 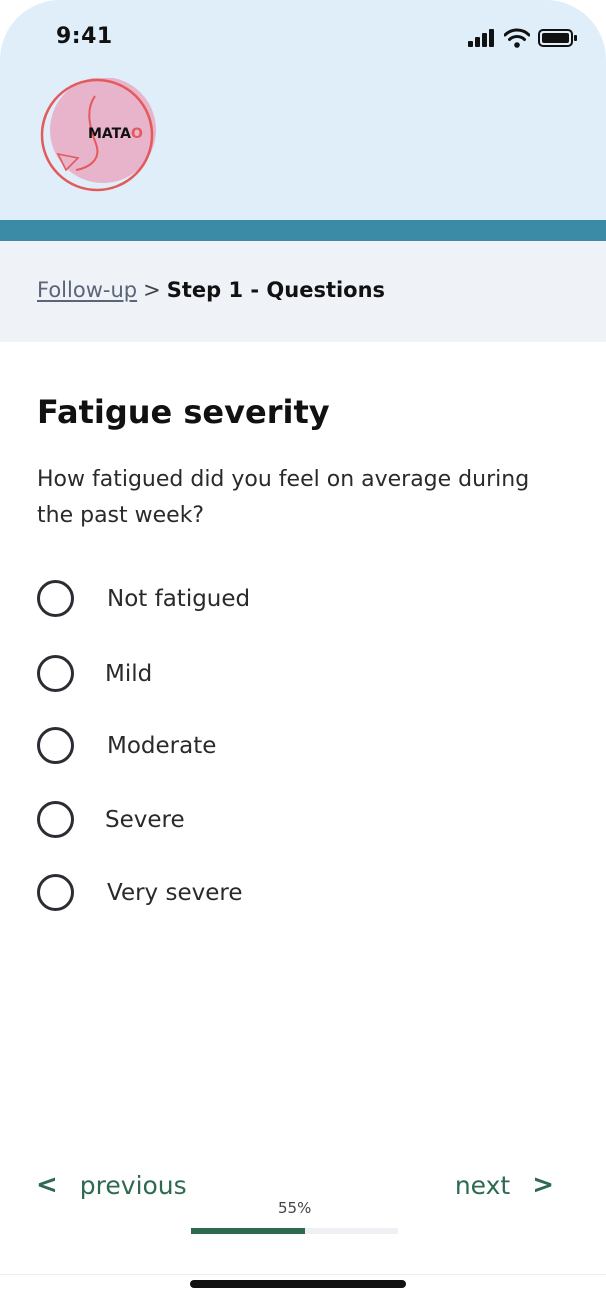 What do you see at coordinates (94, 673) in the screenshot?
I see `option-mild: Mild` at bounding box center [94, 673].